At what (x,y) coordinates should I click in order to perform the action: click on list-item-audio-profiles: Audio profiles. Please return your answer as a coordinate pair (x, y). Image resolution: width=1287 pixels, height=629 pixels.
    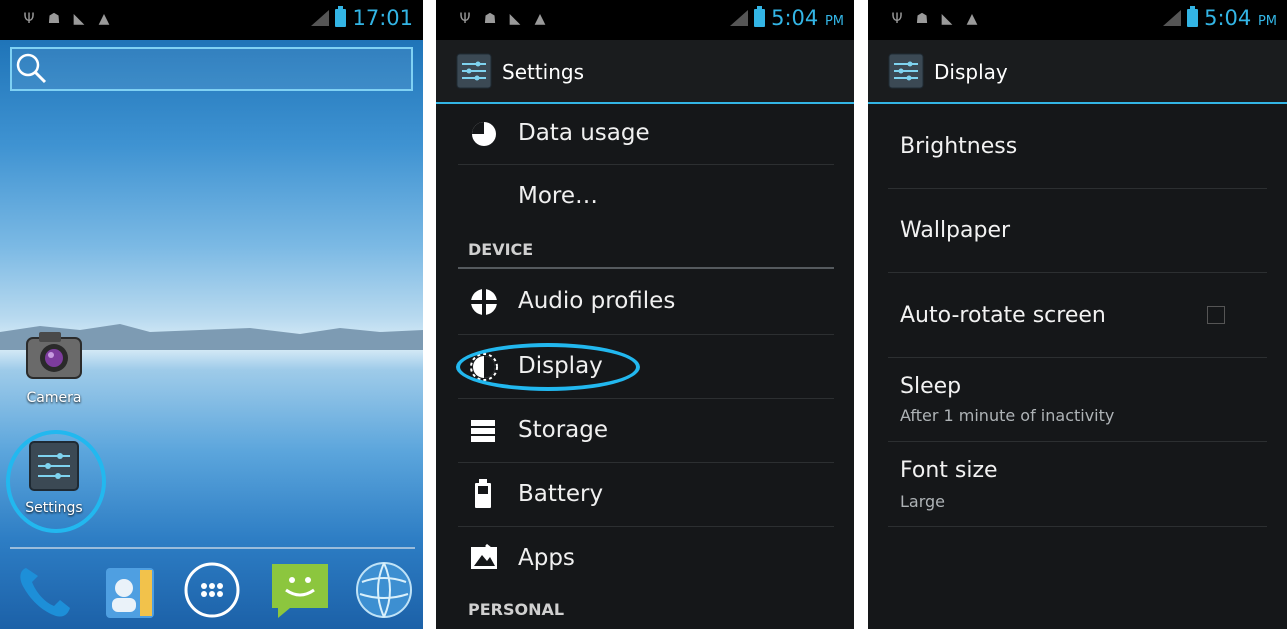
    Looking at the image, I should click on (646, 302).